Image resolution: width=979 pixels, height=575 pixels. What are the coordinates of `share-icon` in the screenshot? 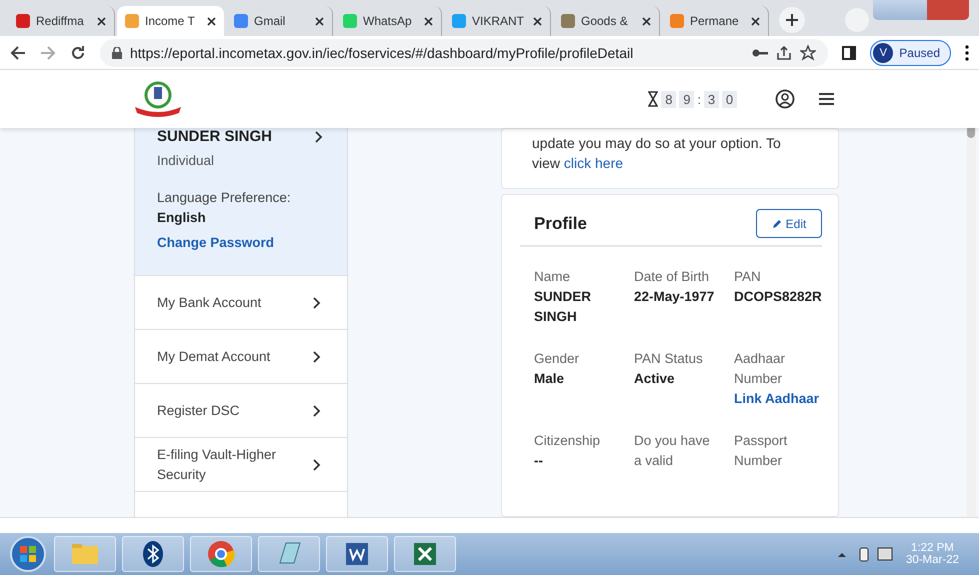 It's located at (784, 52).